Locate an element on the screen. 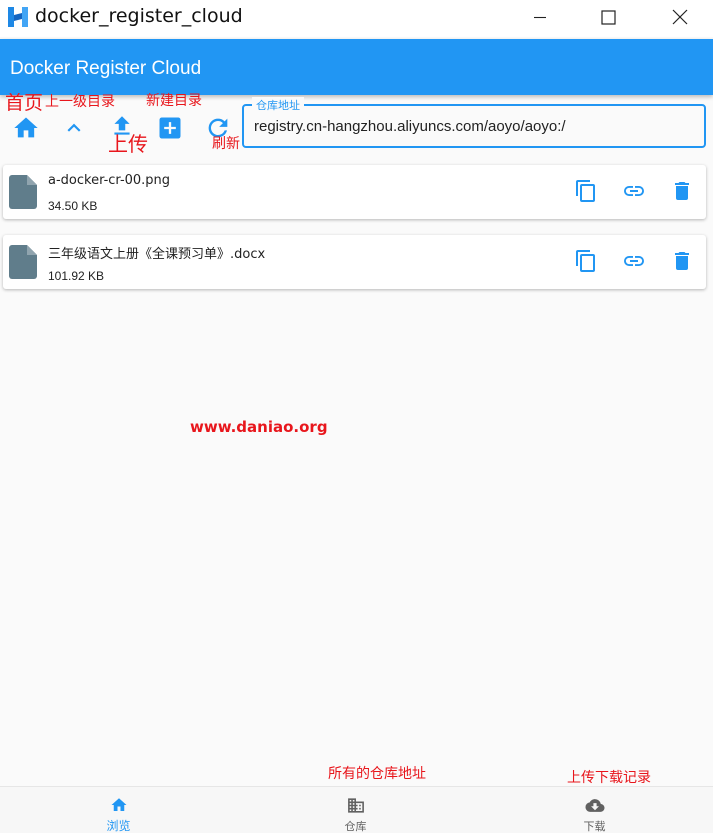  nav-repository-label: 仓库 is located at coordinates (355, 826).